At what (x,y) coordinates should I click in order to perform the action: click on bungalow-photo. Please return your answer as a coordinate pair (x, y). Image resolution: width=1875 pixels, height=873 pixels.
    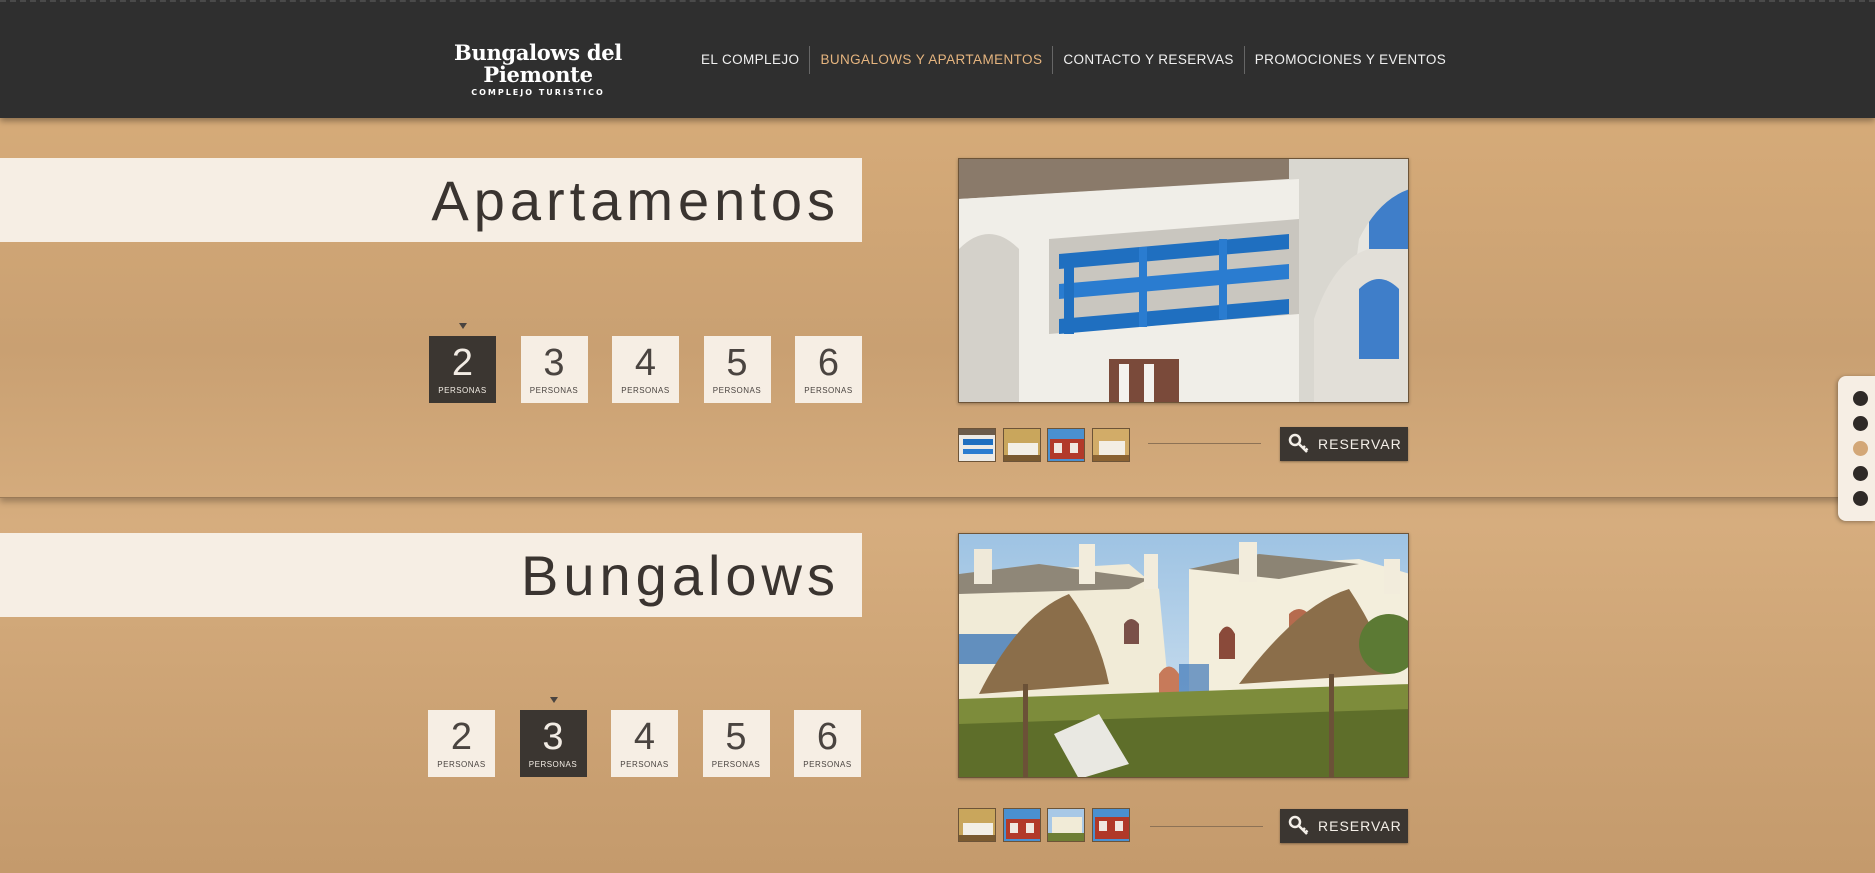
    Looking at the image, I should click on (1183, 655).